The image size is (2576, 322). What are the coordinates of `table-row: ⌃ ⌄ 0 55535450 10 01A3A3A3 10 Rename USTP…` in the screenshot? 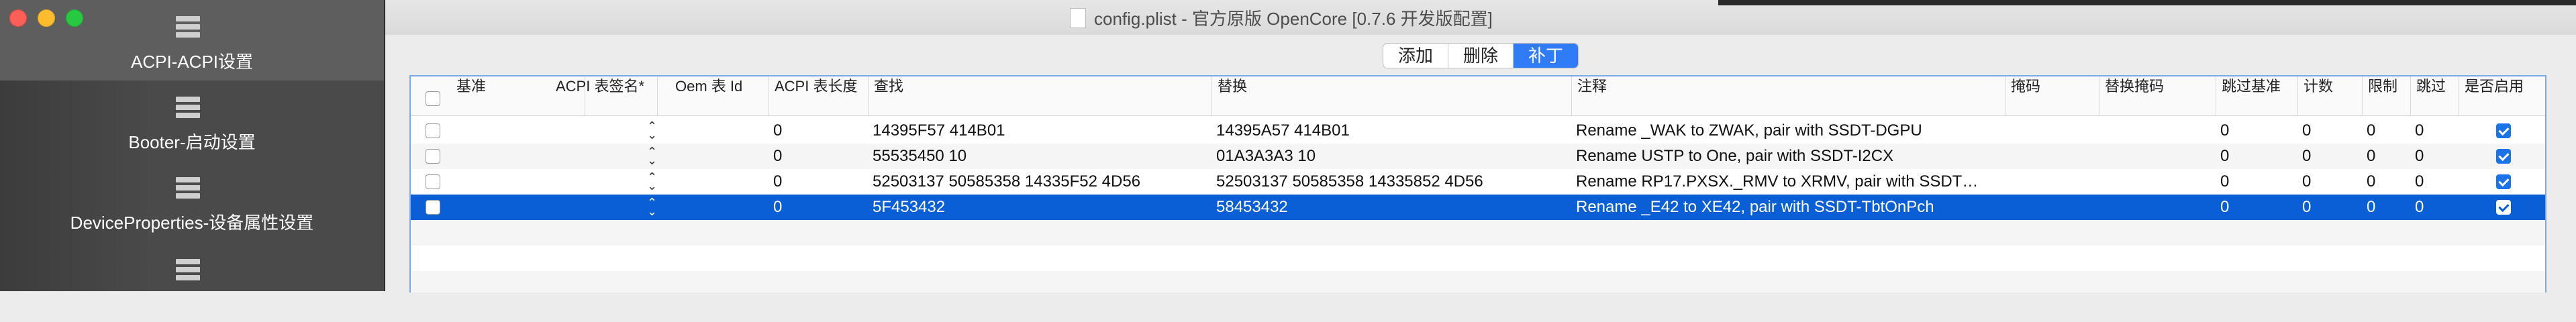 It's located at (1478, 156).